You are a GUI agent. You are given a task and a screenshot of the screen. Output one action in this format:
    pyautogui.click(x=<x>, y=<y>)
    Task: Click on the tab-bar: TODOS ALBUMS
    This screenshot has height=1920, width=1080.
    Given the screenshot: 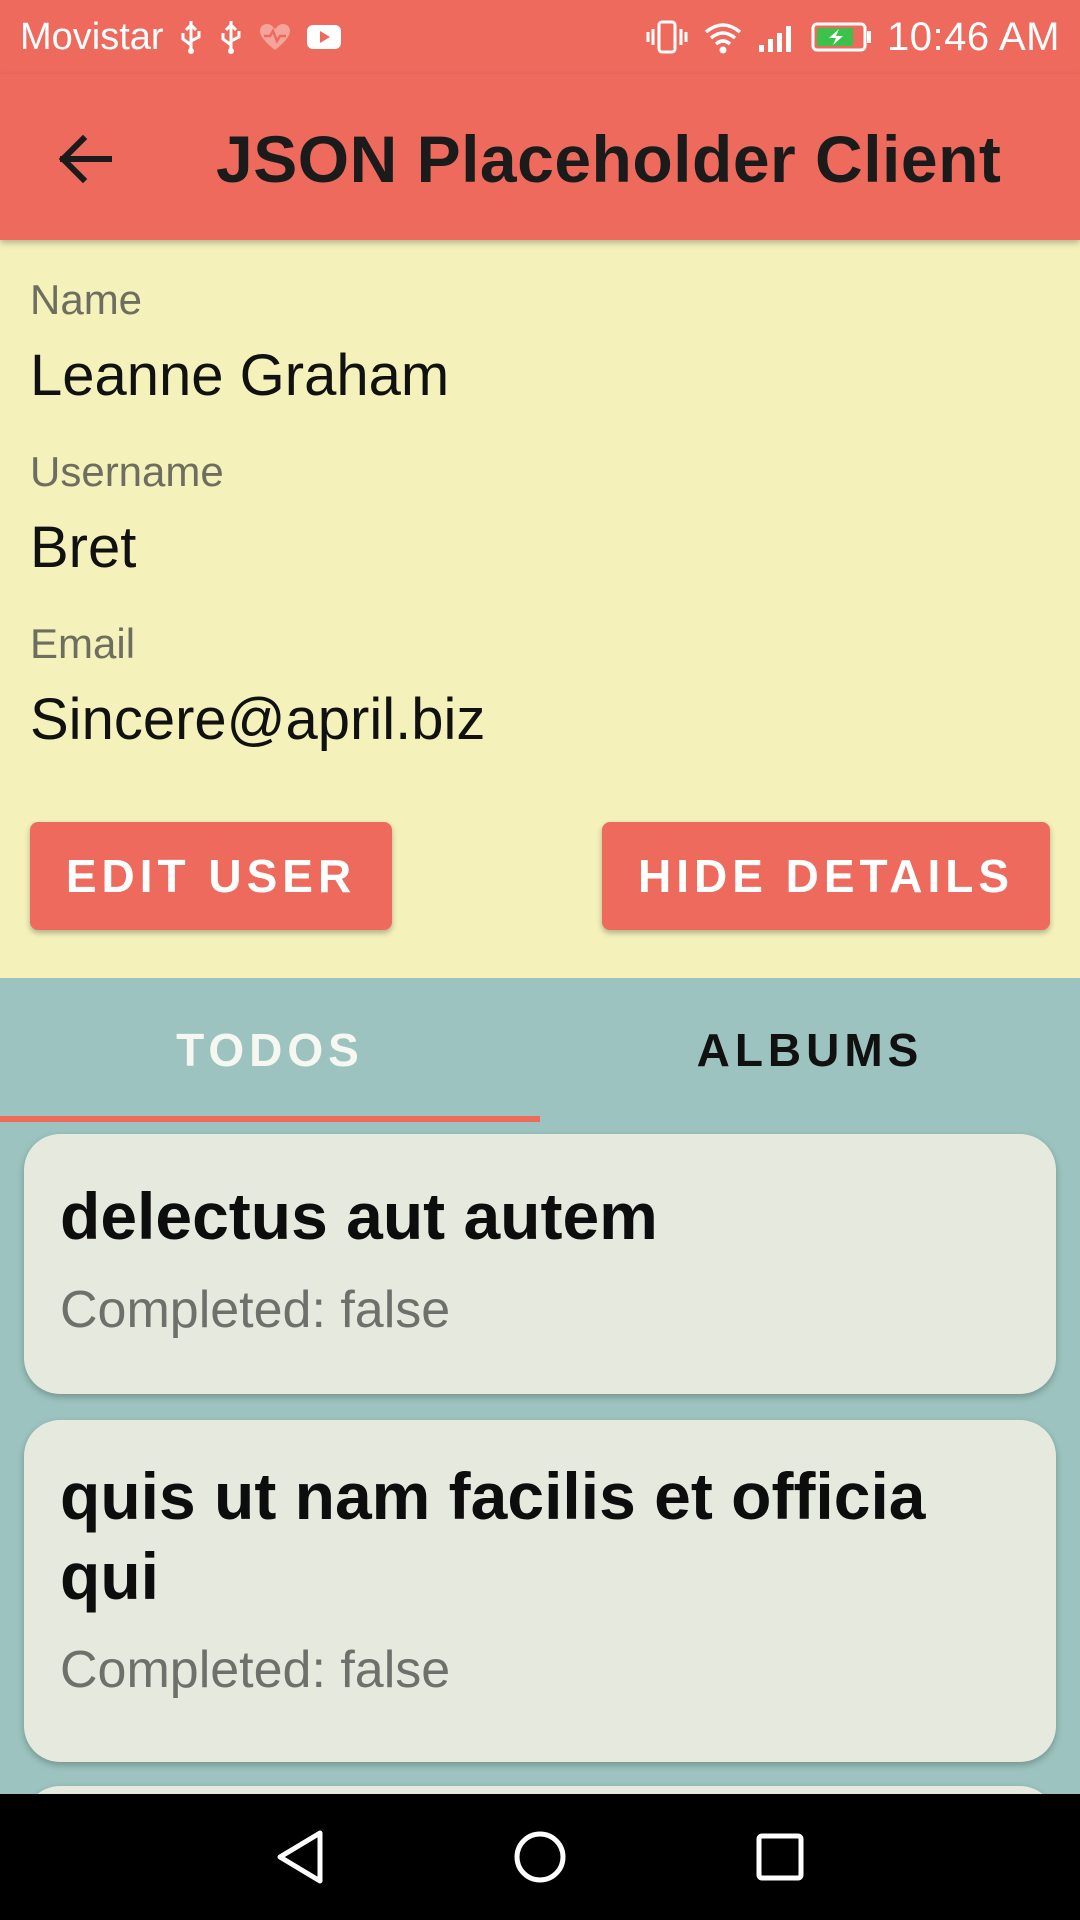 What is the action you would take?
    pyautogui.click(x=540, y=1050)
    